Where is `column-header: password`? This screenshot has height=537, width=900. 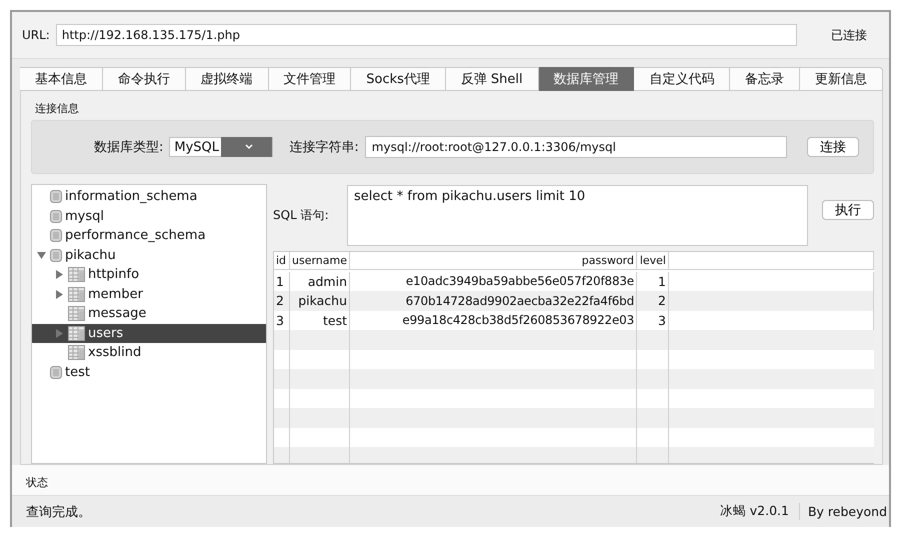 column-header: password is located at coordinates (493, 261).